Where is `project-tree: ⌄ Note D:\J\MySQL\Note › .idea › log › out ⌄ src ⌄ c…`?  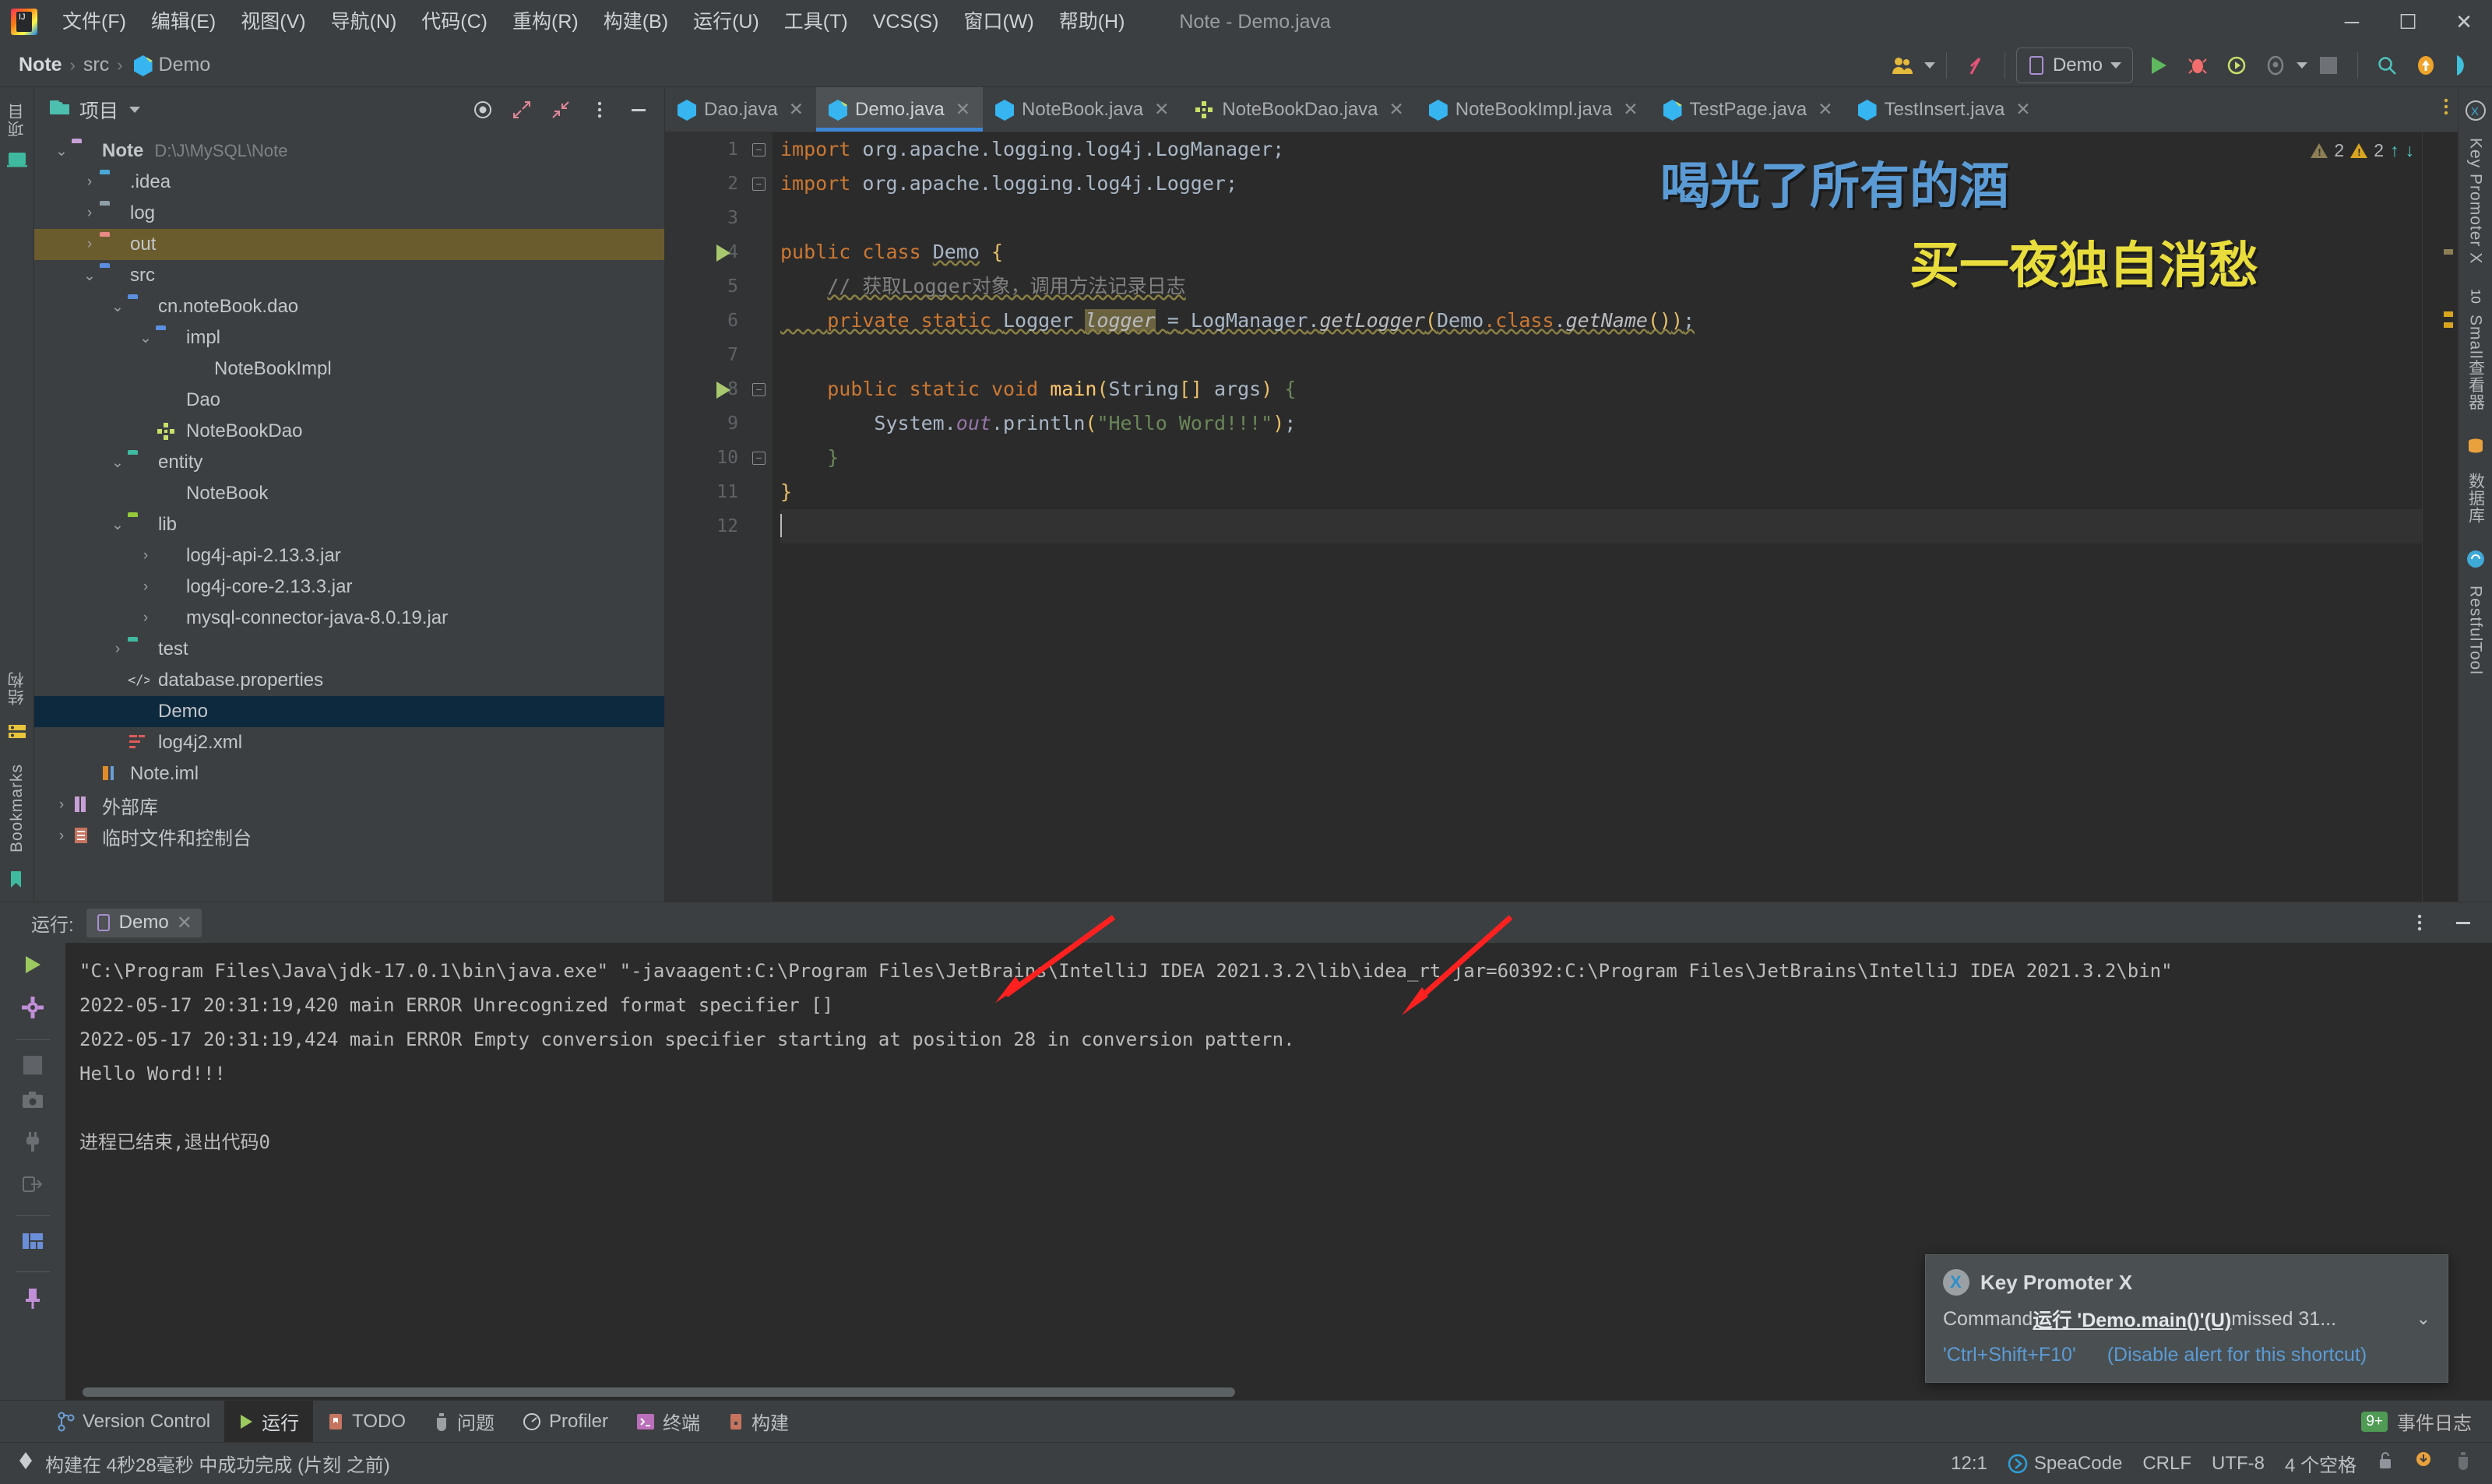
project-tree: ⌄ Note D:\J\MySQL\Note › .idea › log › out ⌄ src ⌄ c… is located at coordinates (349, 517).